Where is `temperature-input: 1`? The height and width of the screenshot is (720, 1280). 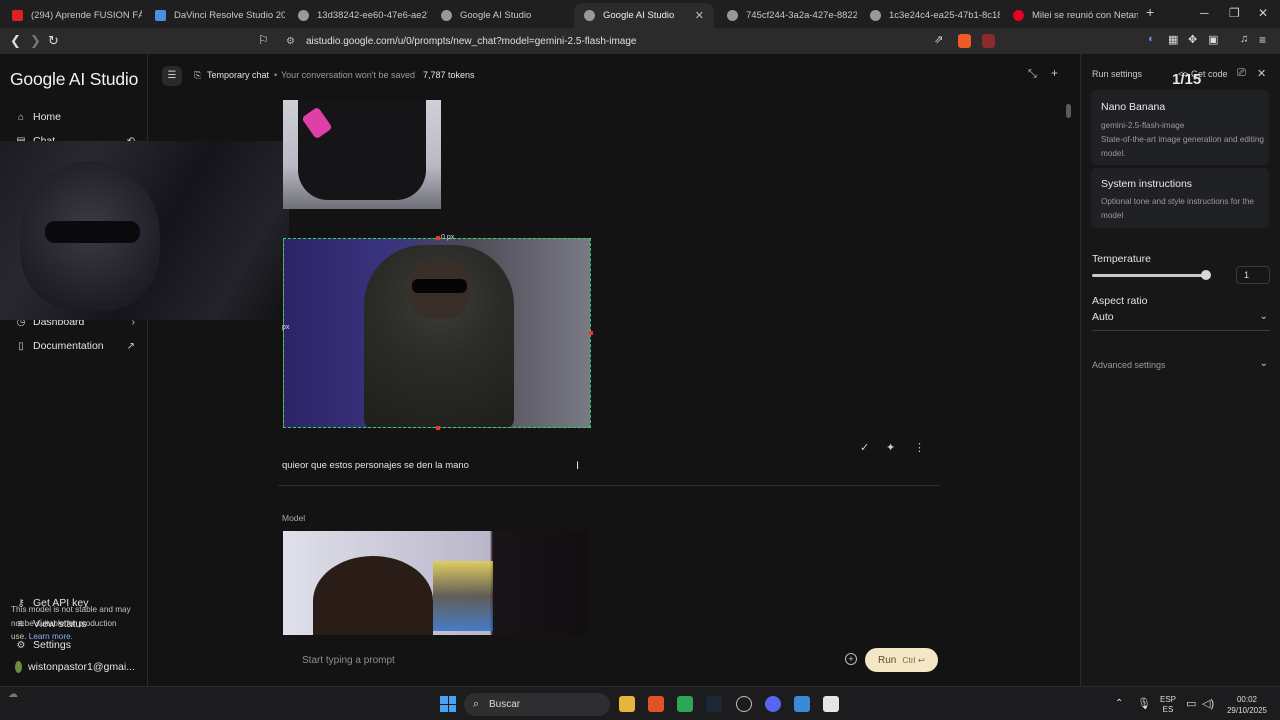
temperature-input: 1 is located at coordinates (1253, 275).